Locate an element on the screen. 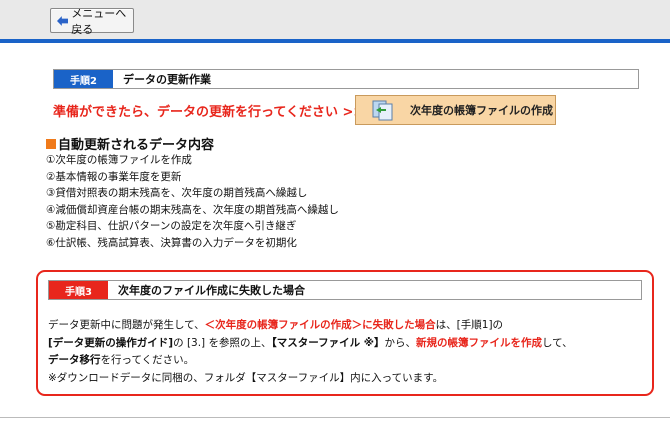  step3-text: データ更新中に問題が発生して、 is located at coordinates (126, 325).